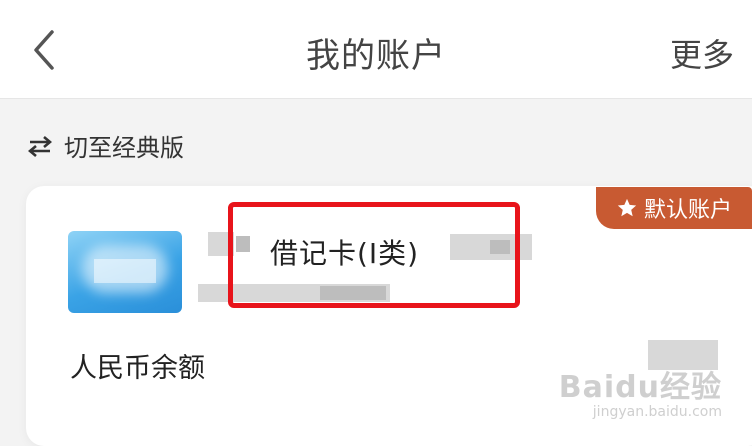 The height and width of the screenshot is (446, 752). I want to click on swap-arrows-icon, so click(40, 146).